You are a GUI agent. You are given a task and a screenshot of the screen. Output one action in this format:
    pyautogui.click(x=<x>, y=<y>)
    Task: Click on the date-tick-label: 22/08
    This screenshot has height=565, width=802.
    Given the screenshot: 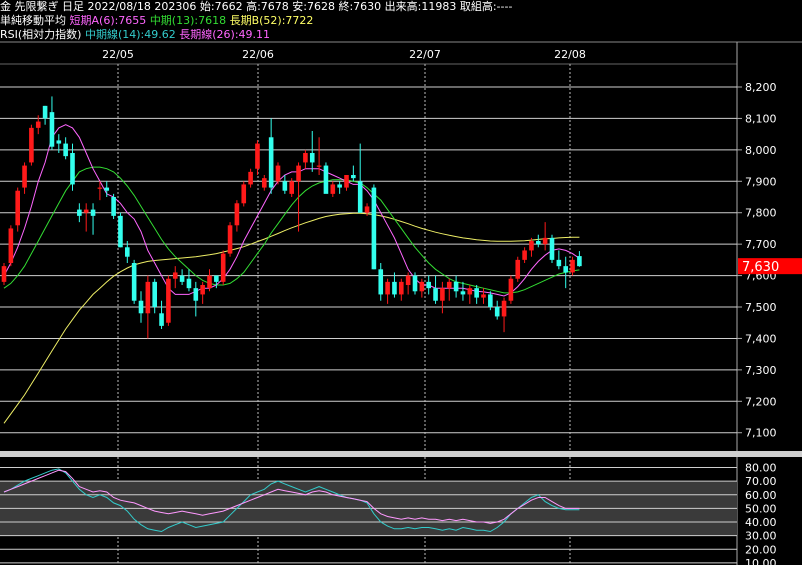 What is the action you would take?
    pyautogui.click(x=570, y=54)
    